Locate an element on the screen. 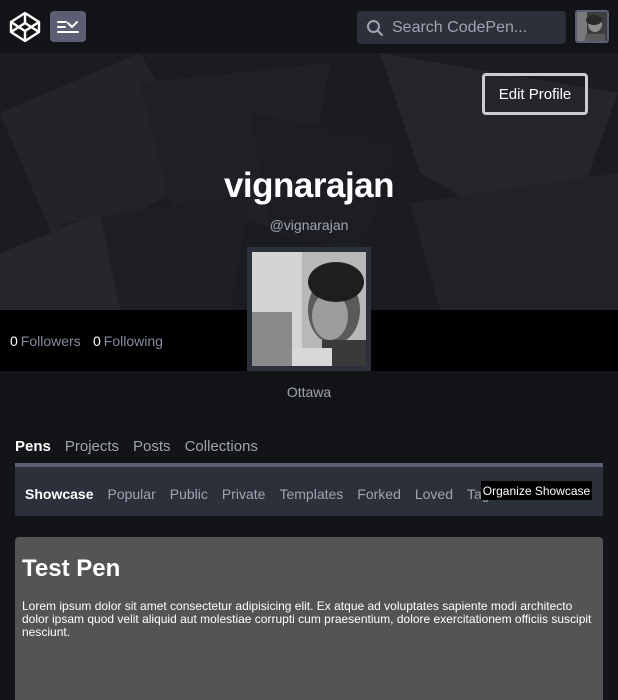 This screenshot has height=700, width=618. subtab-templates: Templates is located at coordinates (311, 494).